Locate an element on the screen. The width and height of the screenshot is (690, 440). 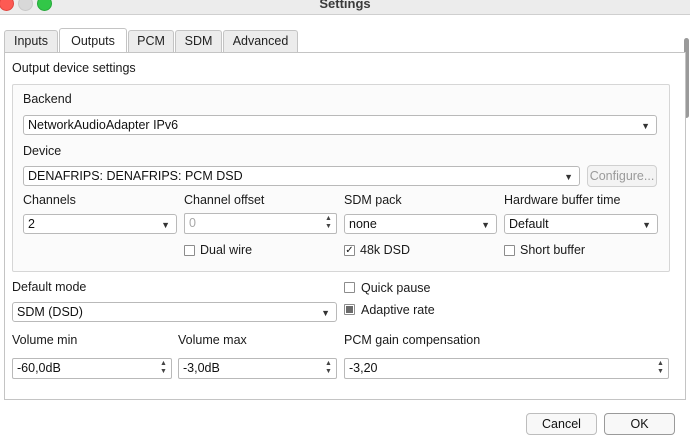
tab-outputs: Outputs is located at coordinates (93, 40).